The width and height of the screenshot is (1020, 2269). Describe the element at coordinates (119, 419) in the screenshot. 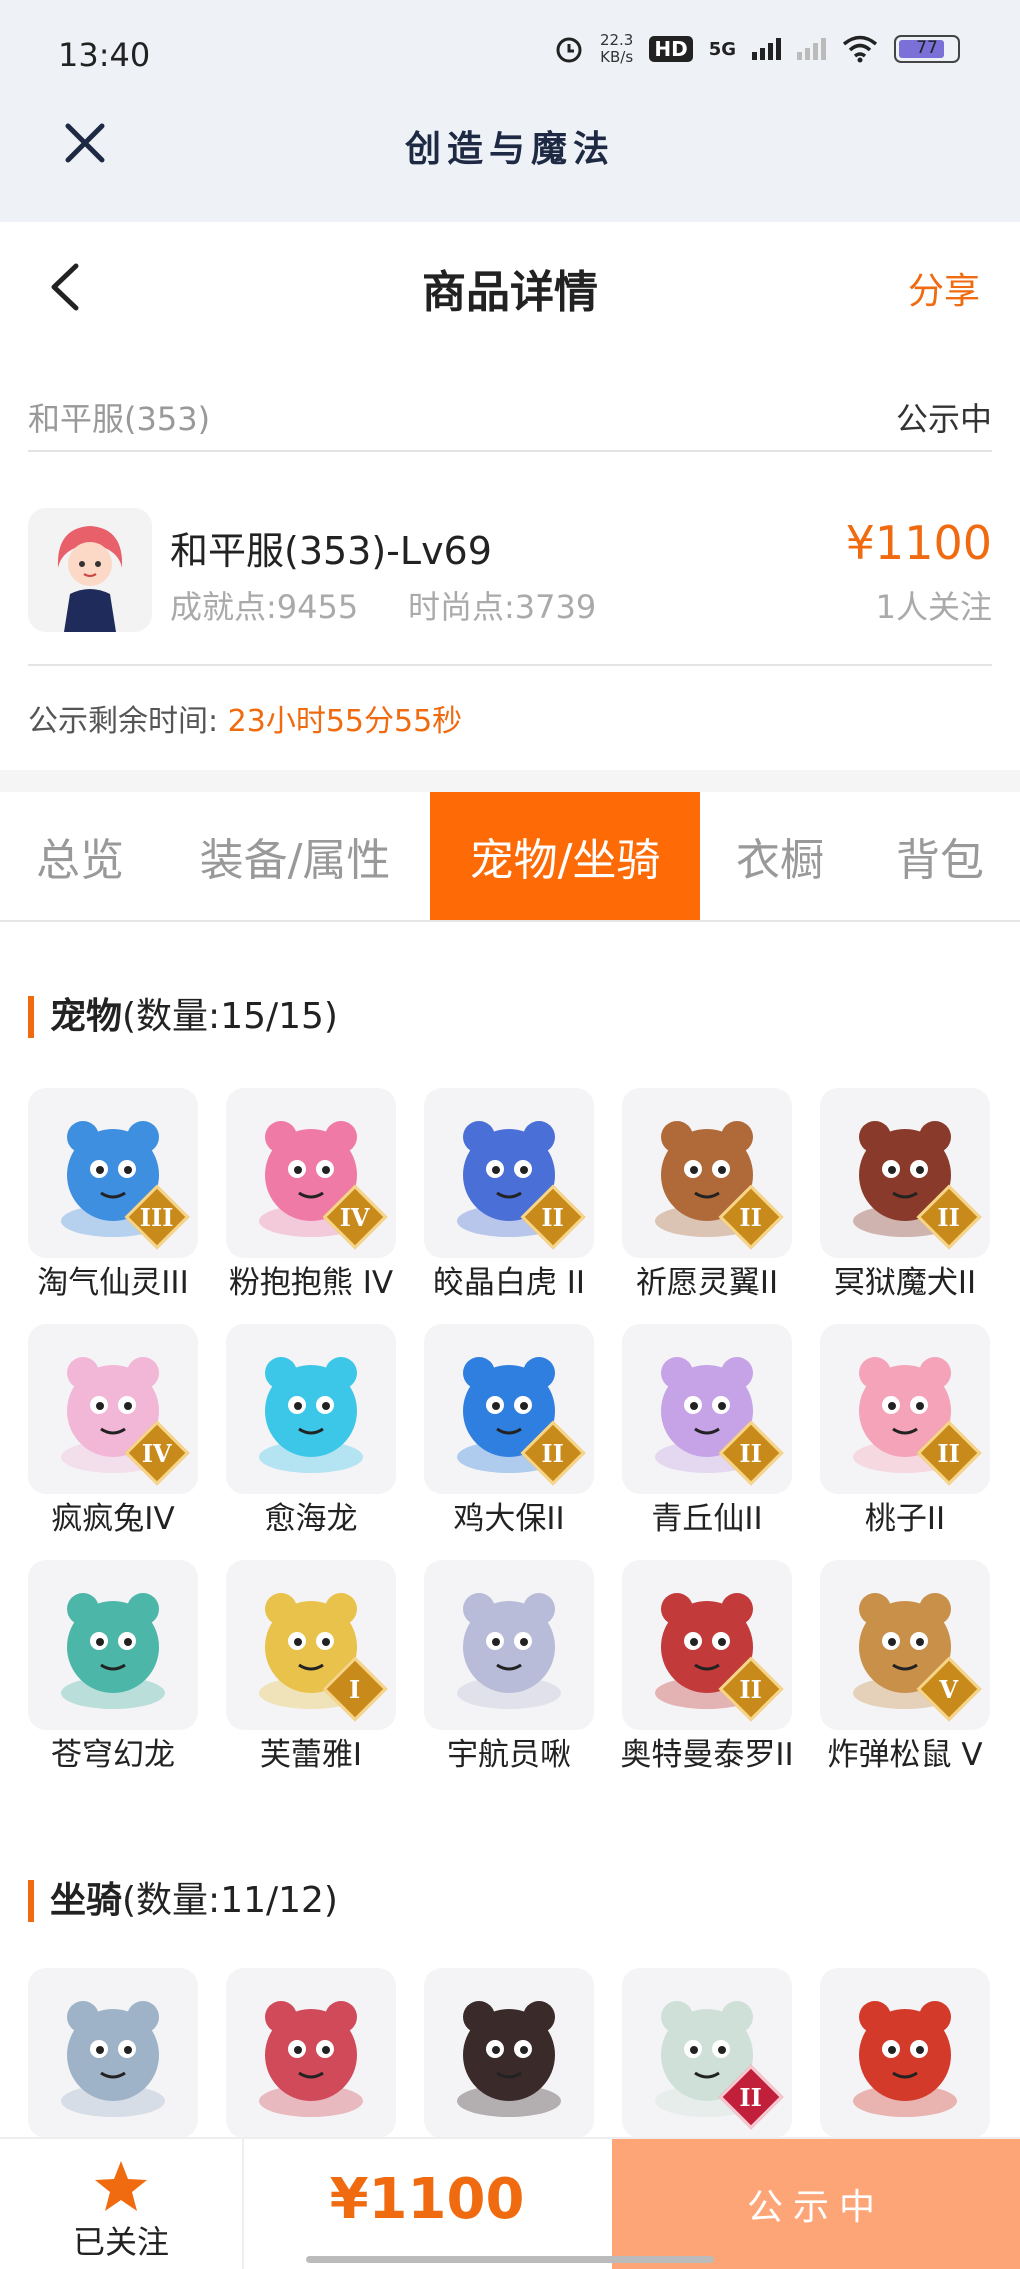

I see `server-name: 和平服(353)` at that location.